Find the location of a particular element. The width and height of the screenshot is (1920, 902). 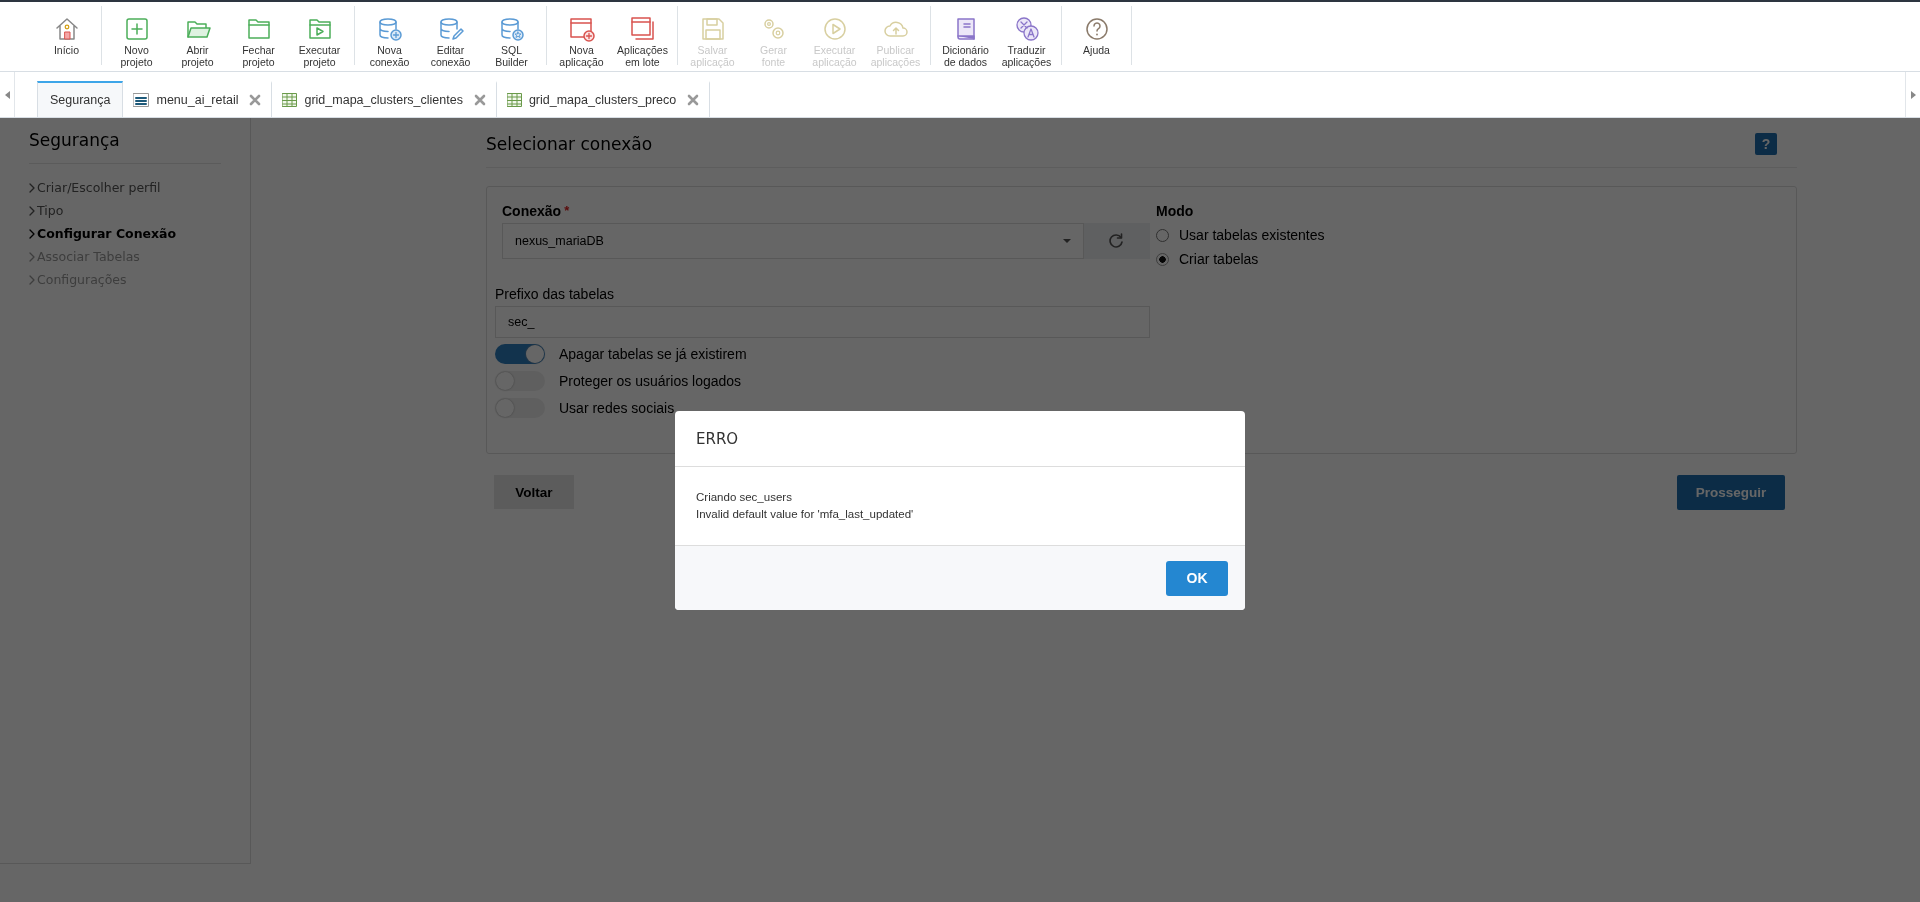

help-circle-icon is located at coordinates (1096, 29).